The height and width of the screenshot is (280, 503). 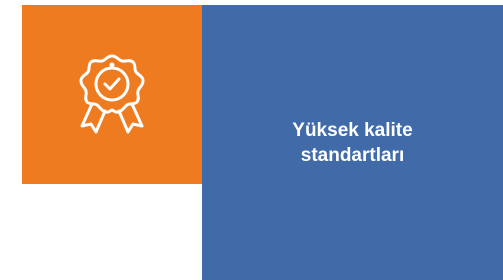 What do you see at coordinates (352, 130) in the screenshot?
I see `feature-title-line-1: Yüksek kalite` at bounding box center [352, 130].